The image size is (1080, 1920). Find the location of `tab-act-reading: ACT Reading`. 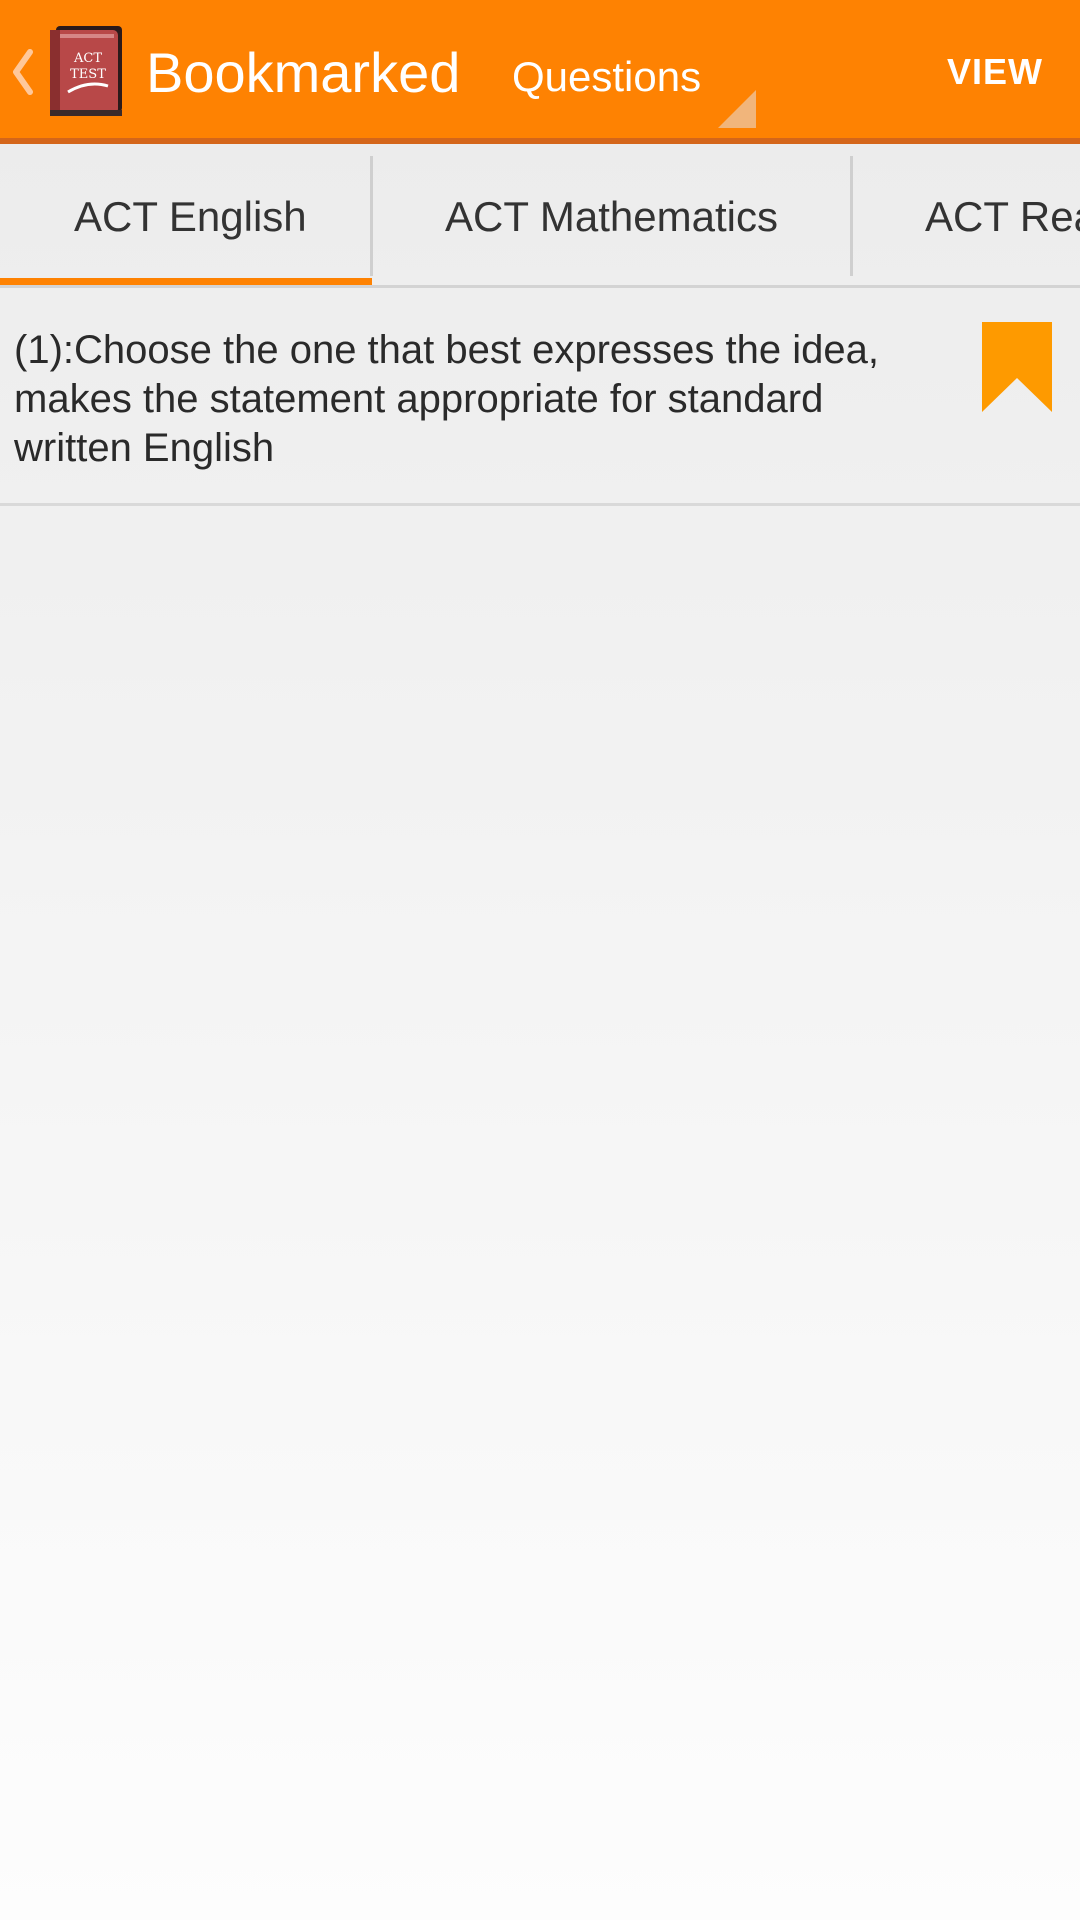

tab-act-reading: ACT Reading is located at coordinates (966, 214).